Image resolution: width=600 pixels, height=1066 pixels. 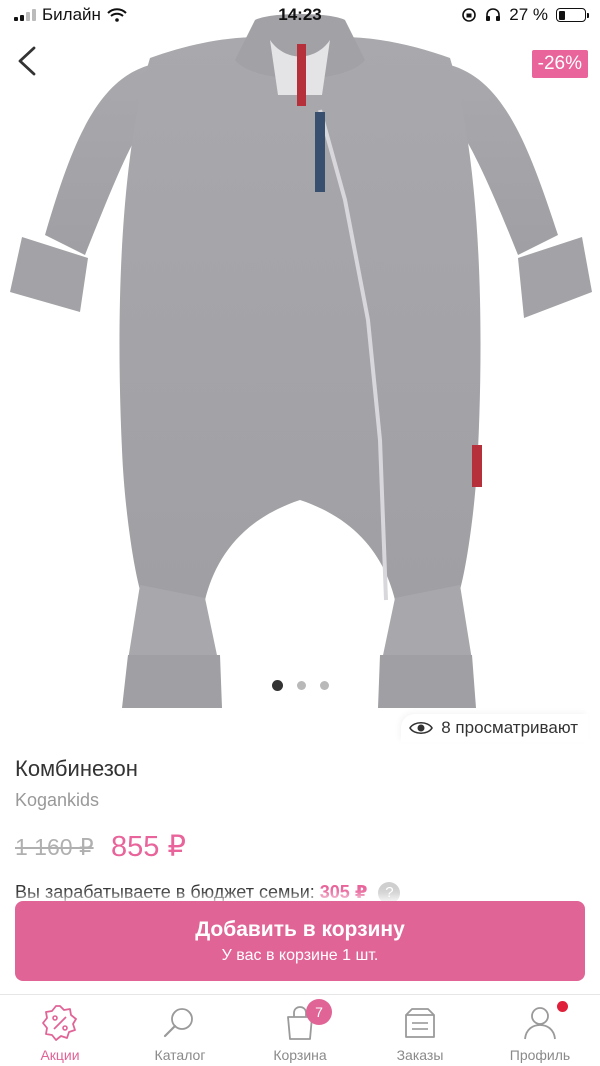 I want to click on battery-percent: 27 %, so click(x=528, y=14).